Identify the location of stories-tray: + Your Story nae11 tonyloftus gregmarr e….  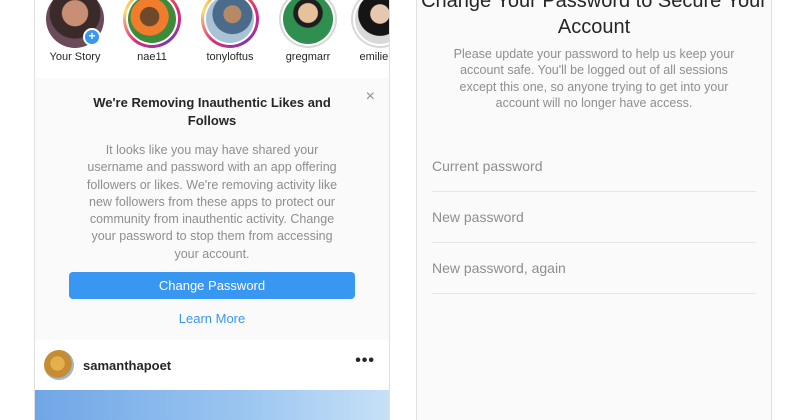
(212, 39).